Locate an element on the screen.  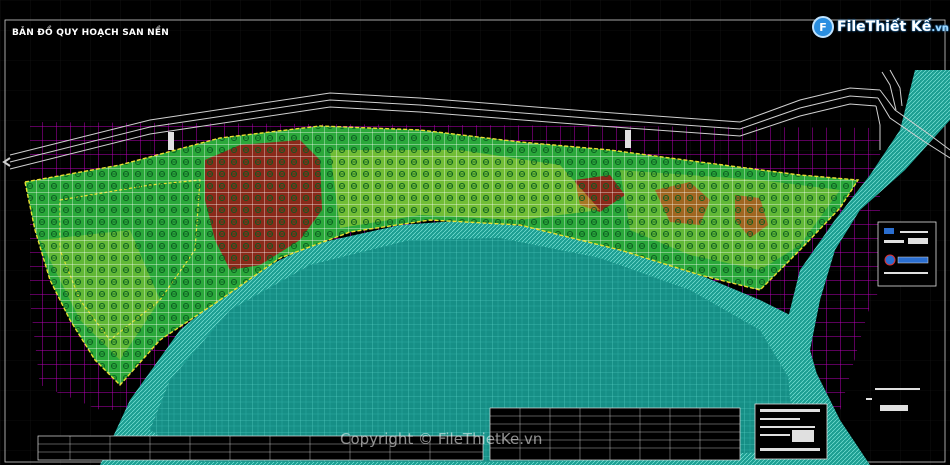
logo-badge-icon: F is located at coordinates (823, 27).